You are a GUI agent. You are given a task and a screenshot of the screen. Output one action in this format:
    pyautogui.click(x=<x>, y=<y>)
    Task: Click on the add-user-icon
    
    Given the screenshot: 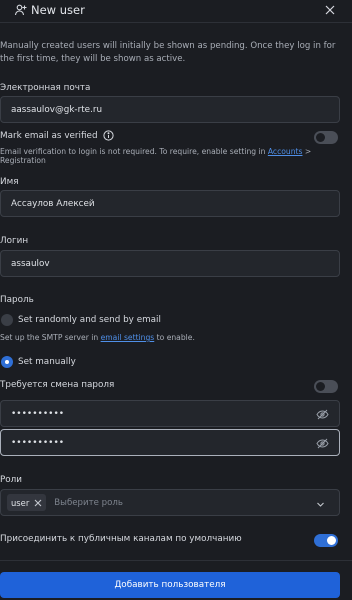 What is the action you would take?
    pyautogui.click(x=21, y=10)
    